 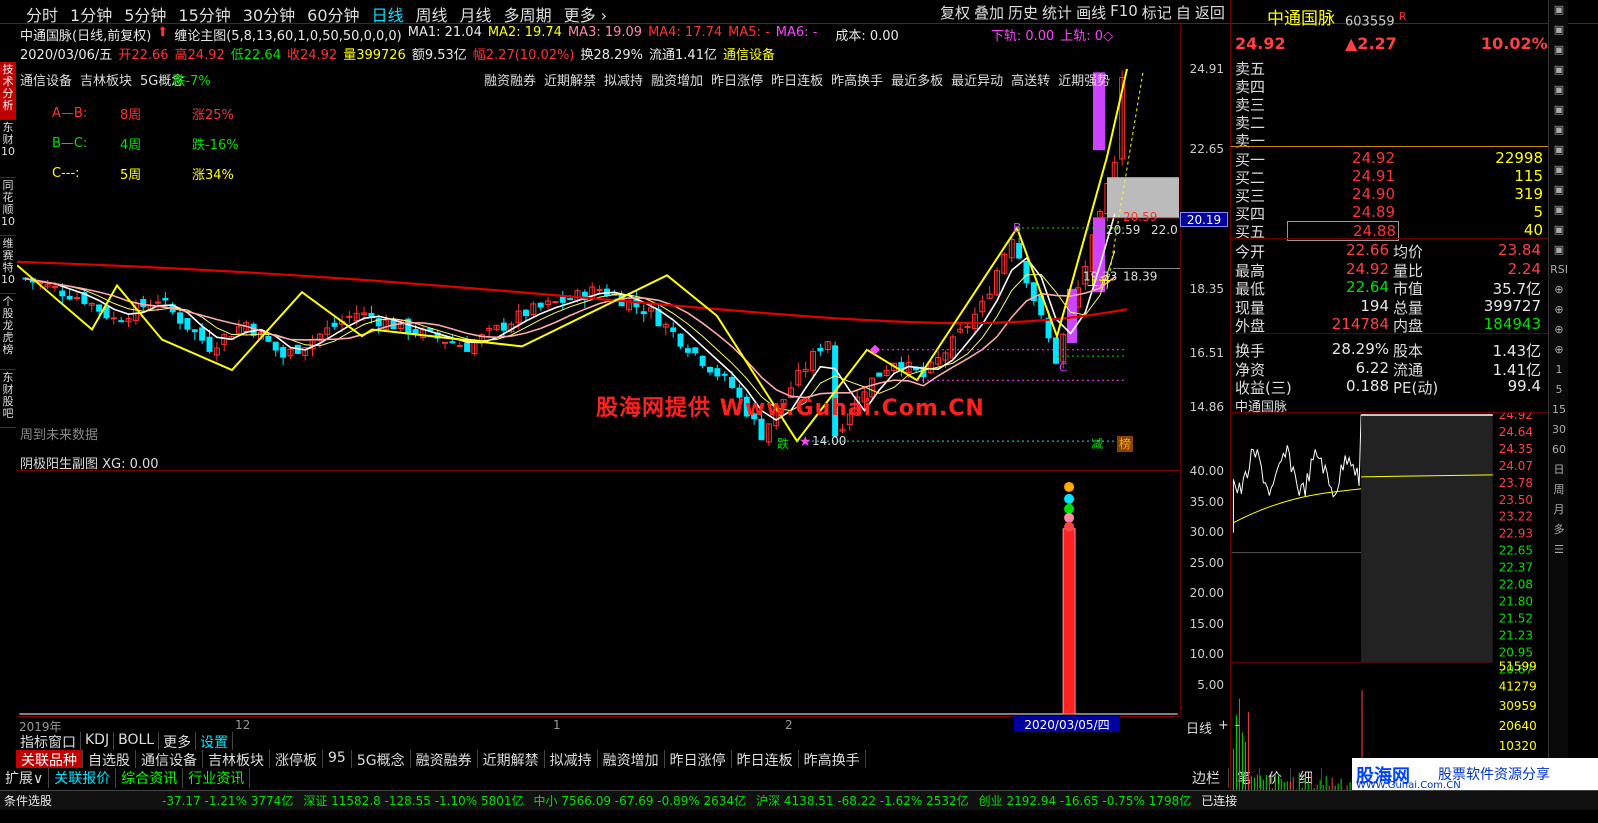 What do you see at coordinates (178, 741) in the screenshot?
I see `indicator-tab-3: 更多` at bounding box center [178, 741].